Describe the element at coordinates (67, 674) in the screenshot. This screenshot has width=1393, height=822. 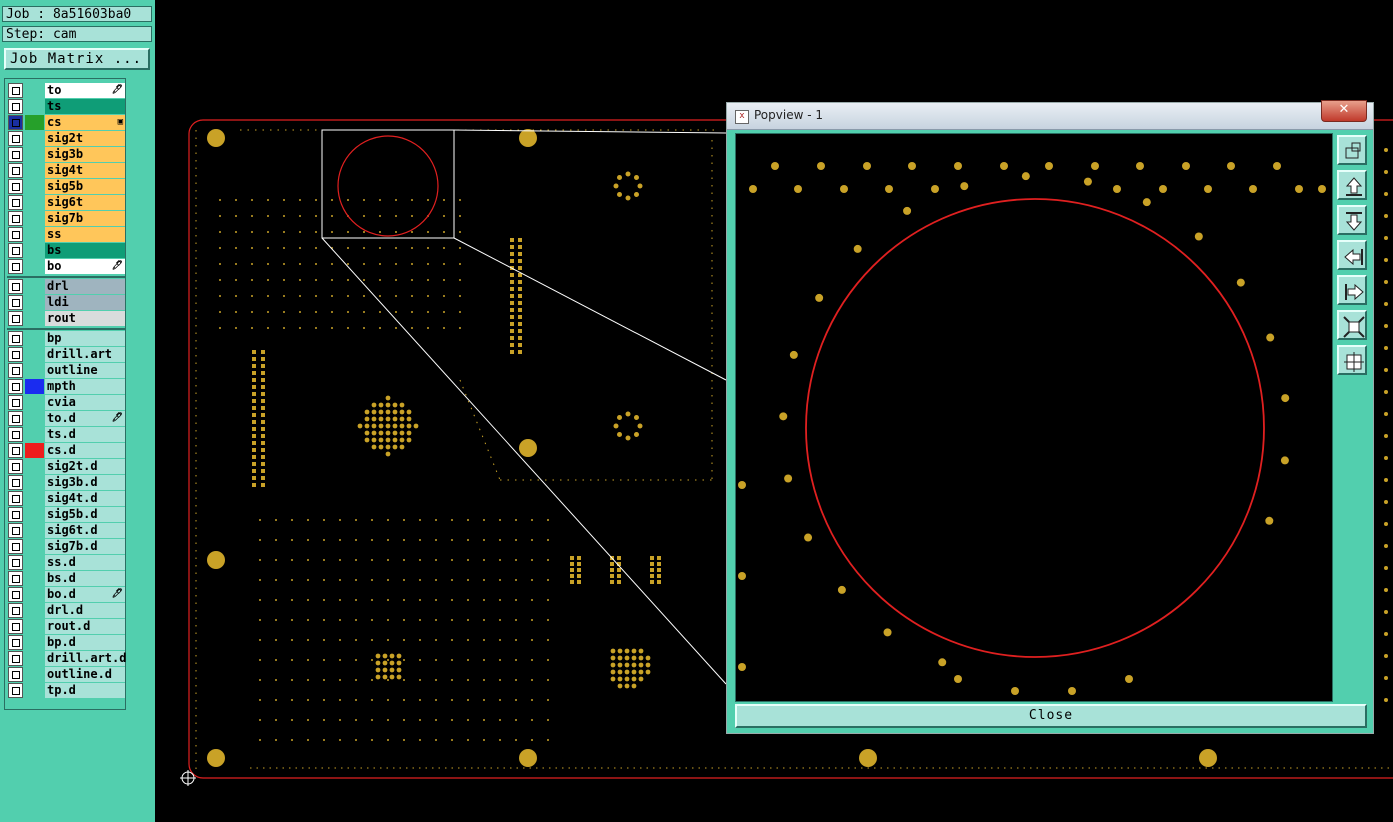
I see `layer-row-outline.d: outline.d` at that location.